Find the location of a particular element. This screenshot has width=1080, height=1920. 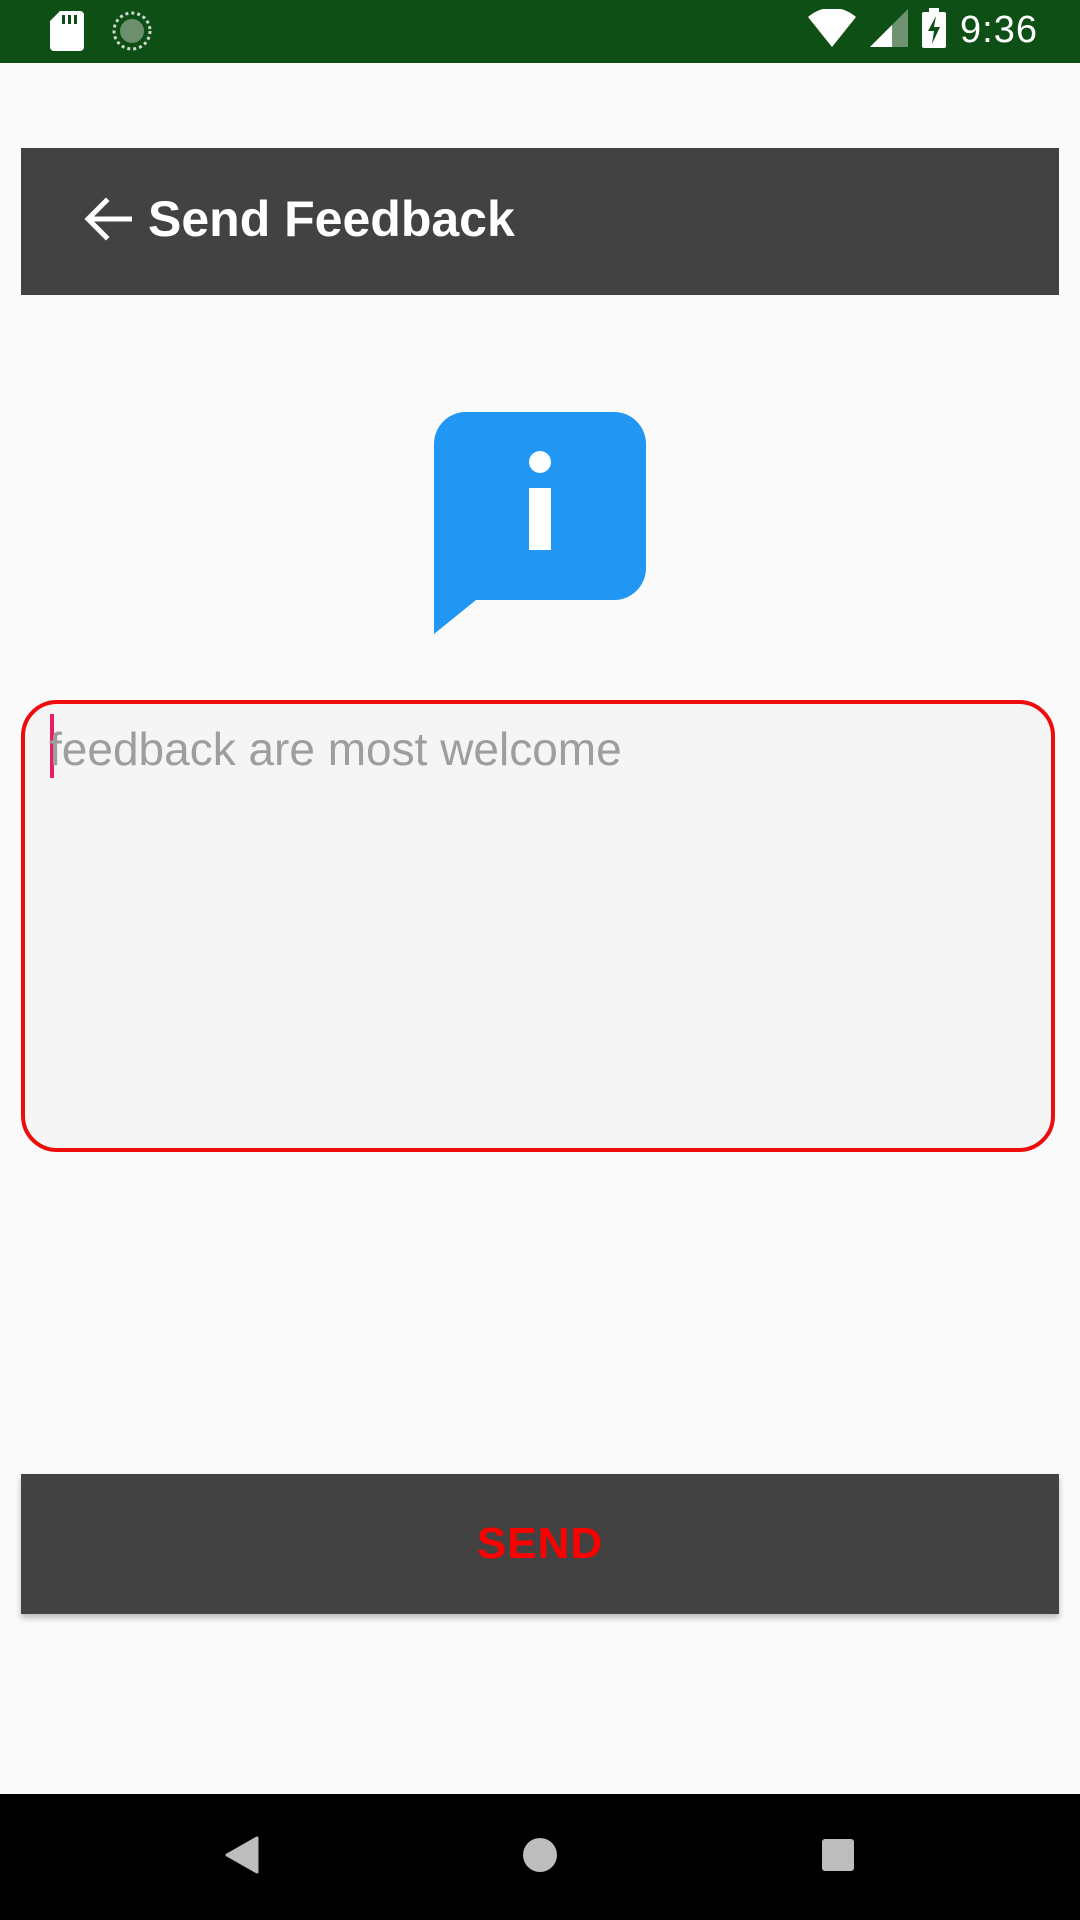

nav-recents-button is located at coordinates (838, 1857).